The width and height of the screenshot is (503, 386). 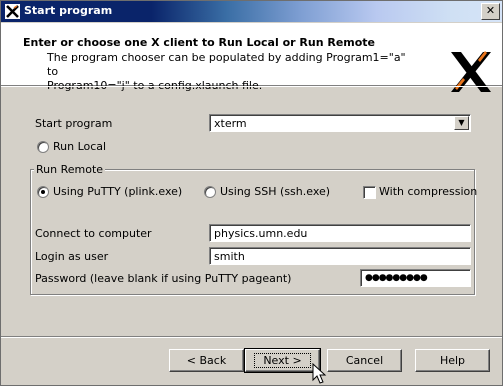 What do you see at coordinates (230, 123) in the screenshot?
I see `start-program-value: xterm` at bounding box center [230, 123].